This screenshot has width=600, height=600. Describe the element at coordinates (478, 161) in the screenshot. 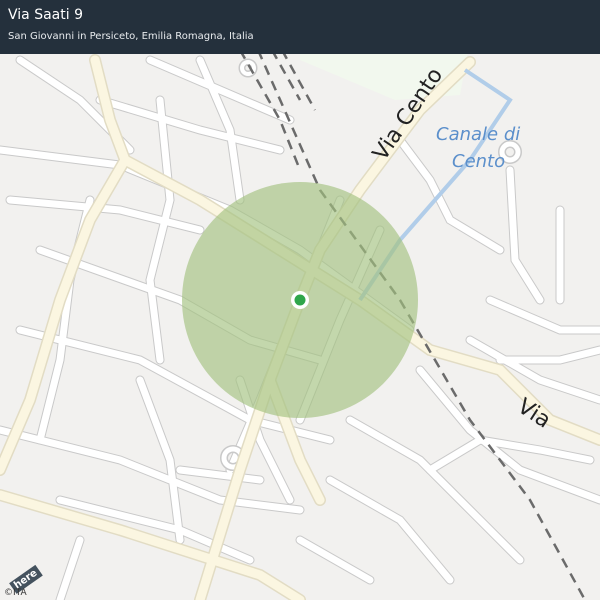

I see `canale-label-line2: Cento` at that location.